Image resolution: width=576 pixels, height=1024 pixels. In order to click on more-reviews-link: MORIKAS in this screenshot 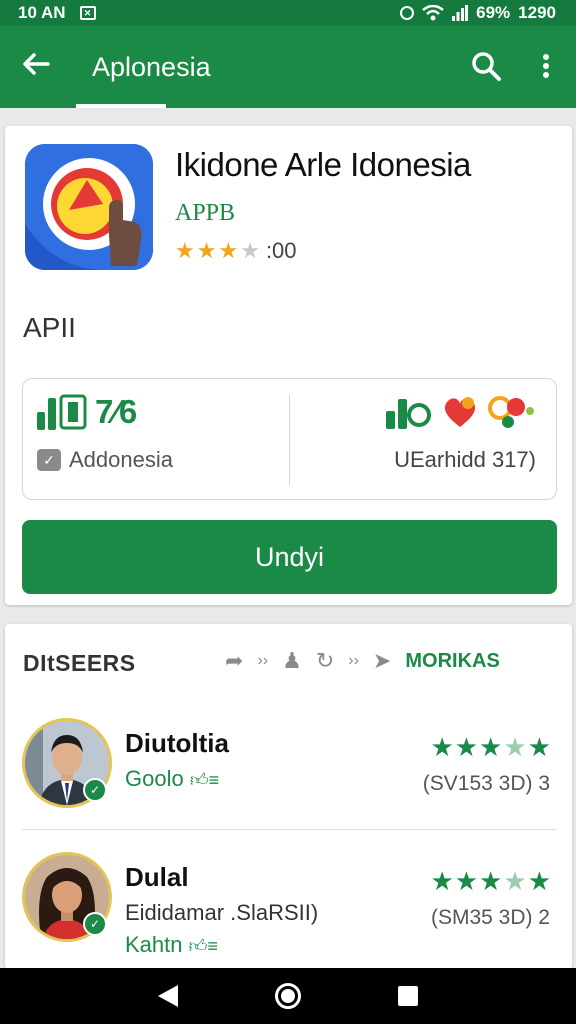, I will do `click(452, 661)`.